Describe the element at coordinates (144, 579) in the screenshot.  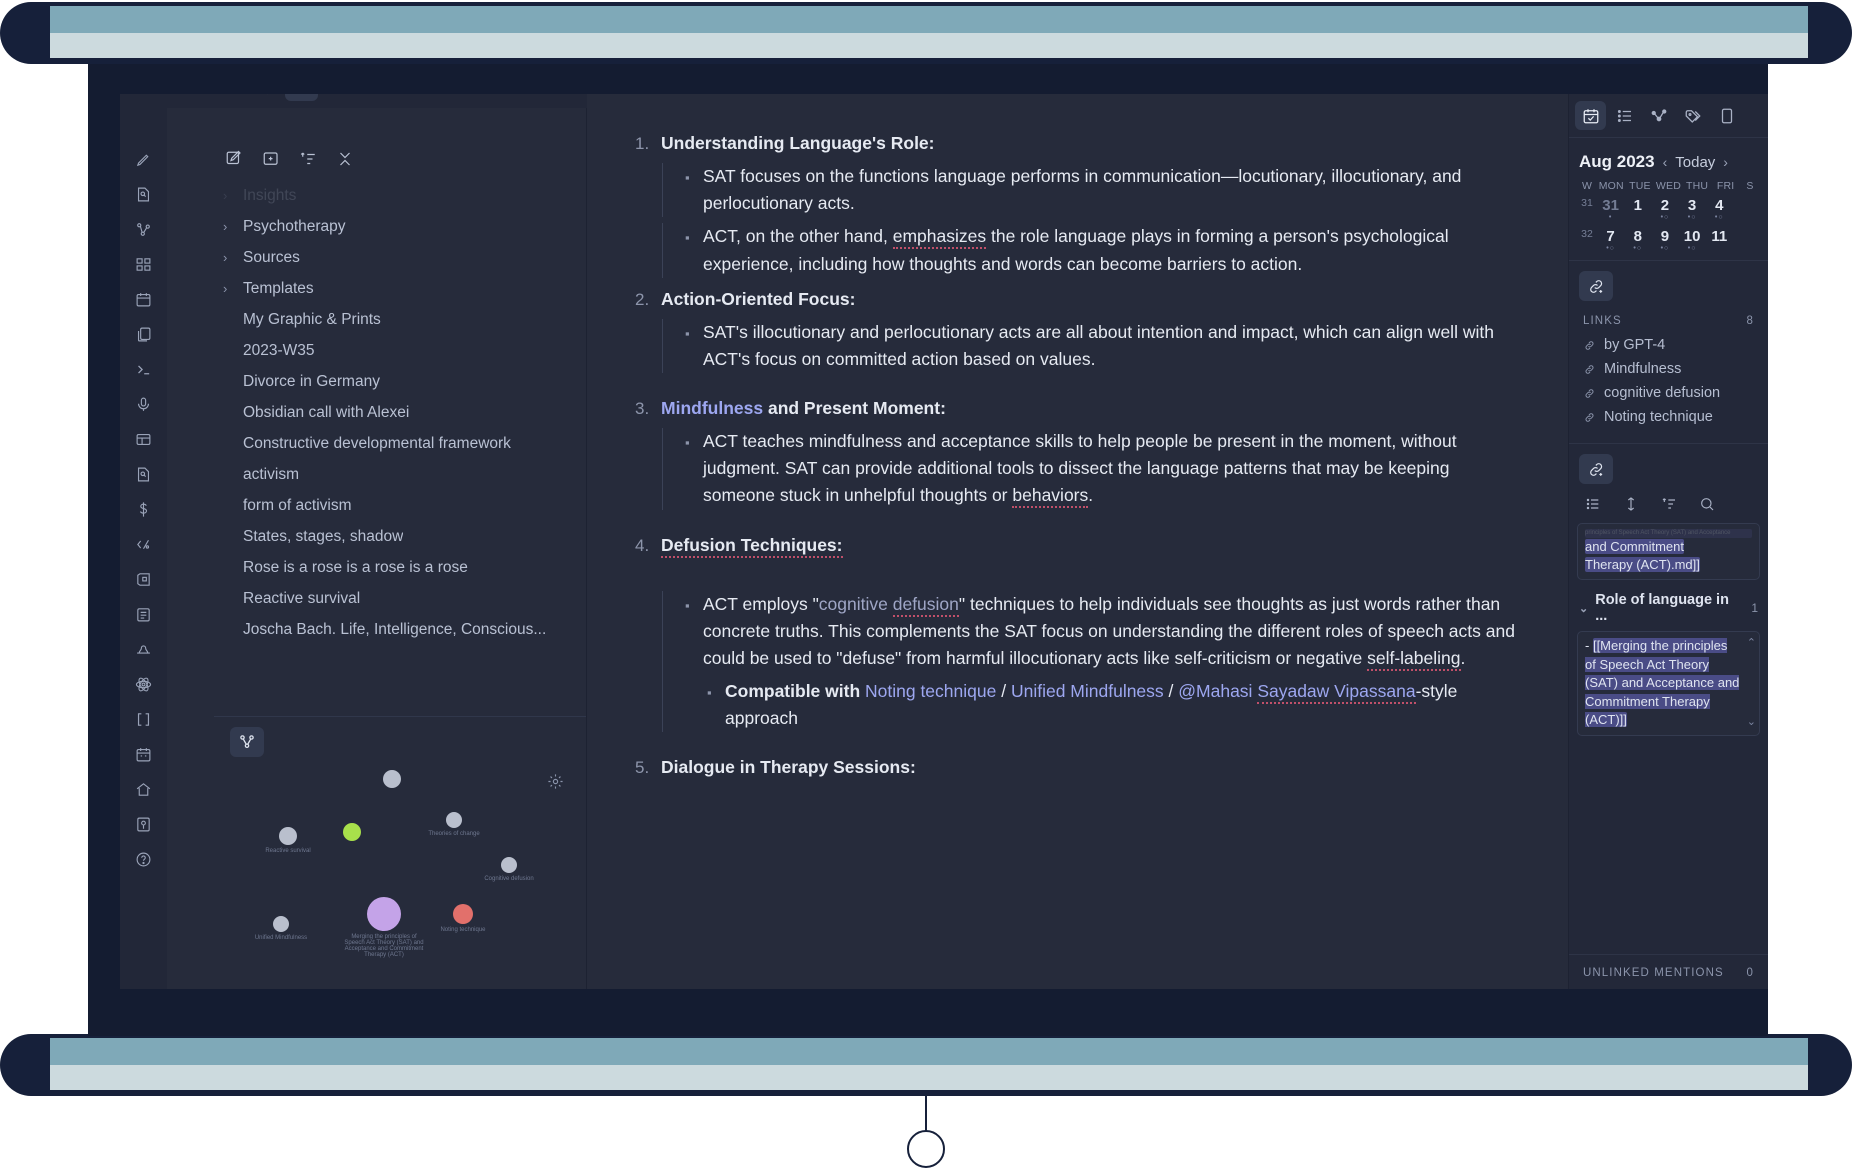
I see `archive-icon` at that location.